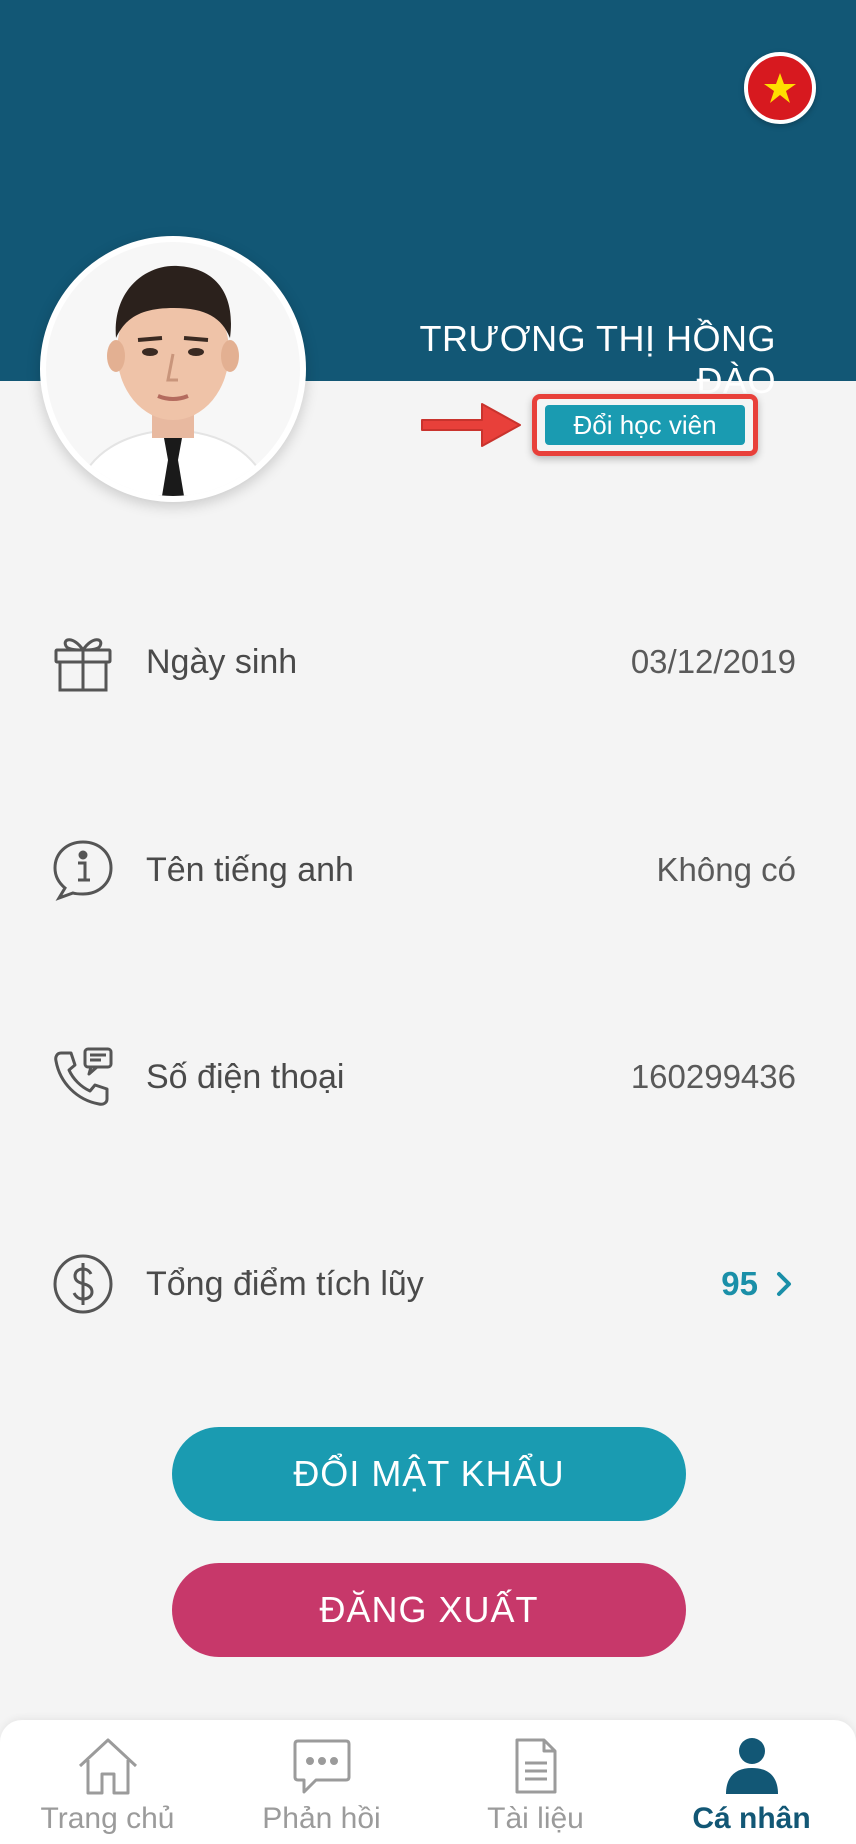 This screenshot has width=856, height=1844. I want to click on tab-profile: Cá nhân, so click(751, 1782).